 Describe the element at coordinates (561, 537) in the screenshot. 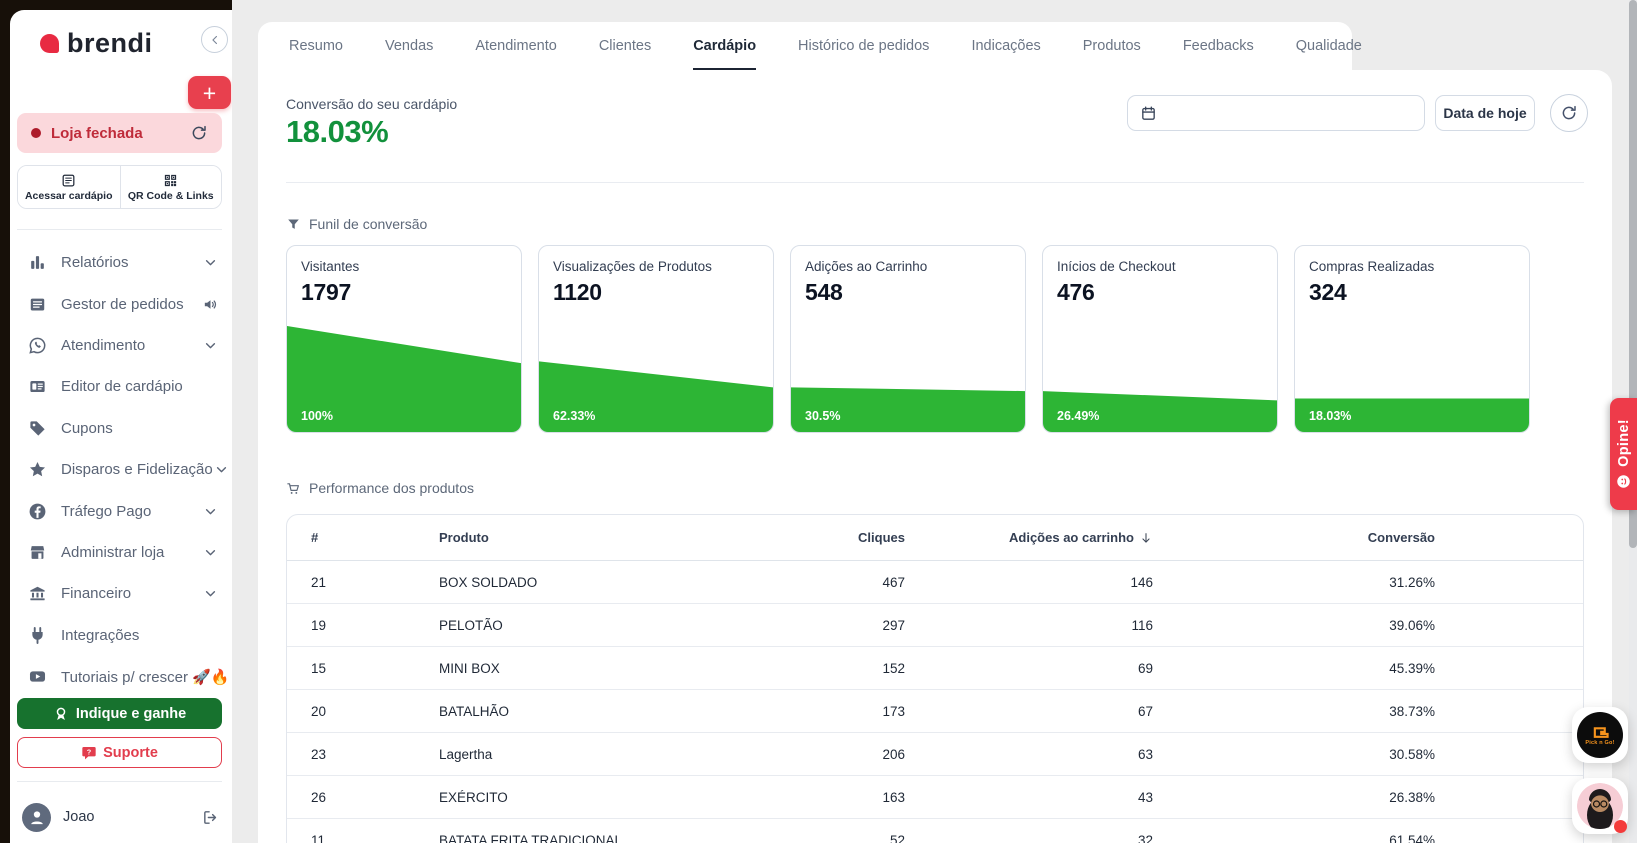

I see `column-header-product: Produto` at that location.